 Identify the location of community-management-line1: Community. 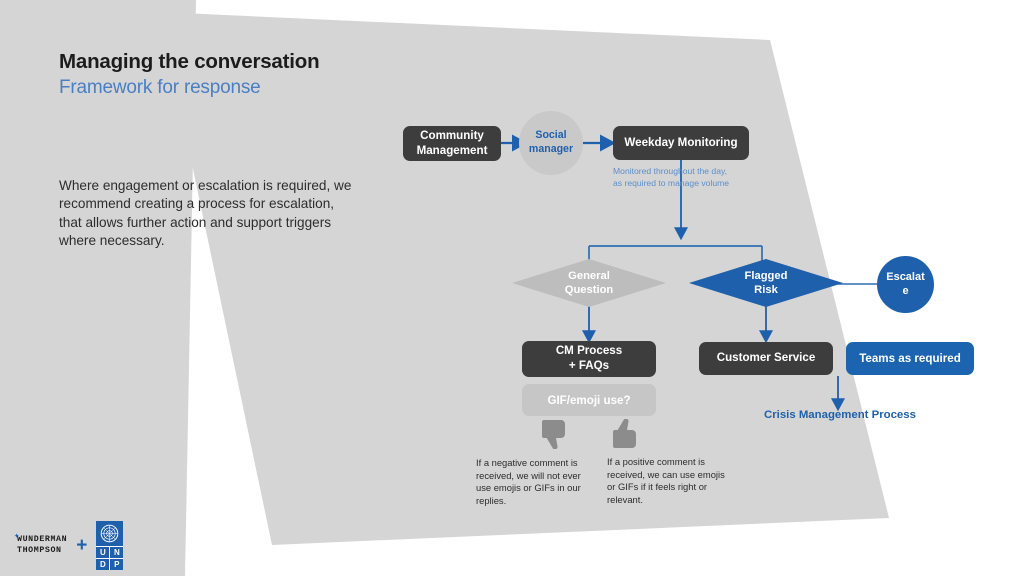
(452, 135).